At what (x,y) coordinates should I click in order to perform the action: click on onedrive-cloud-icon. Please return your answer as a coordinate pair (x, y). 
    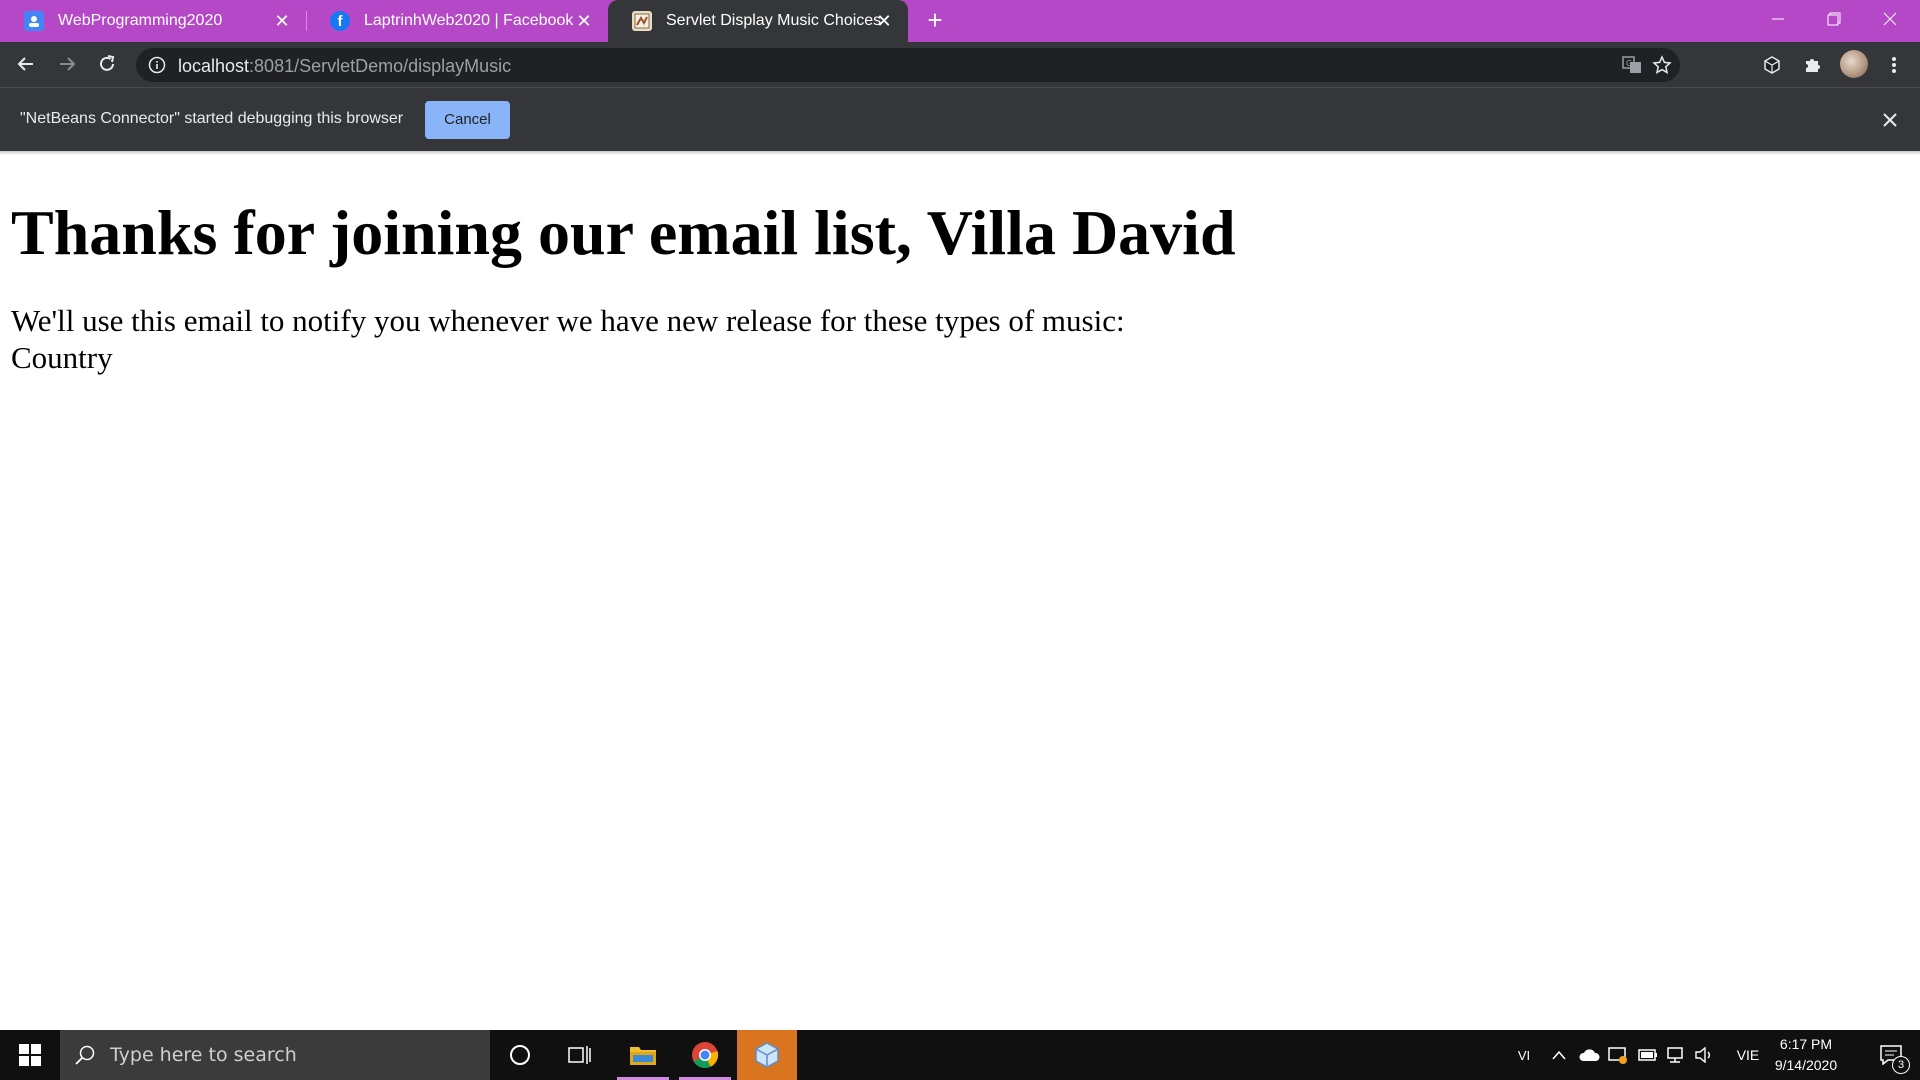
    Looking at the image, I should click on (1589, 1055).